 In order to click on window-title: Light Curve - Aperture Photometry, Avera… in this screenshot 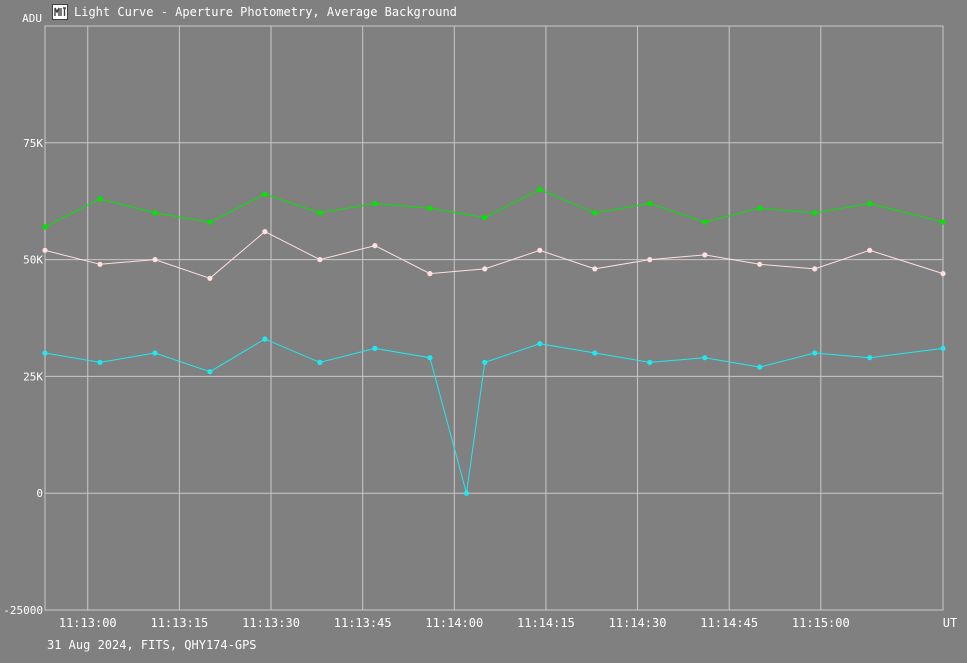, I will do `click(265, 12)`.